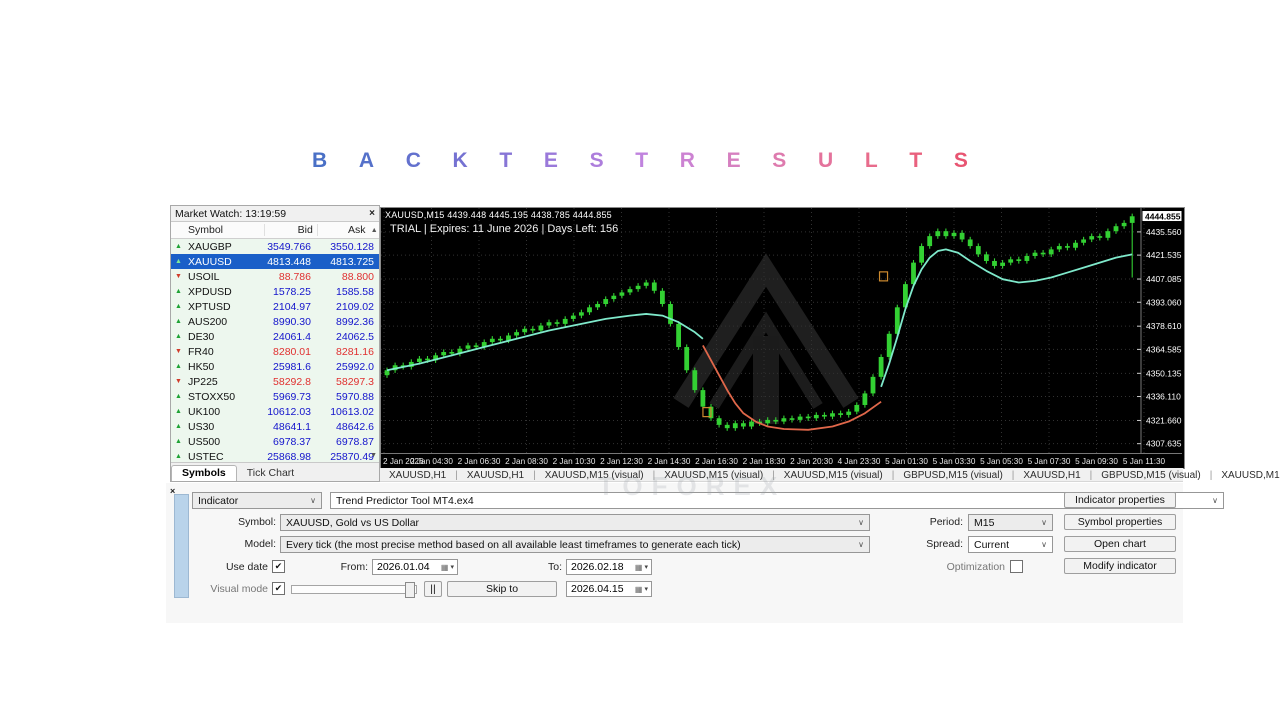  I want to click on chevron-down-icon: ▾, so click(646, 567).